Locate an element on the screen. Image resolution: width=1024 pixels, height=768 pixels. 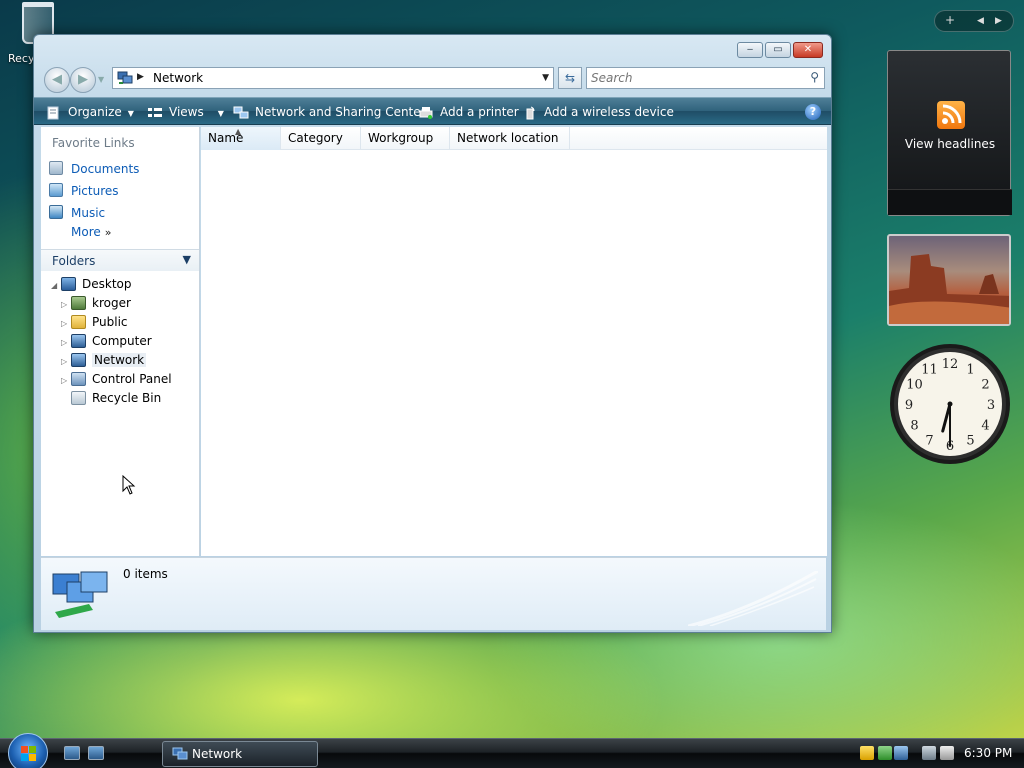
tree-item-computer: ▷ Computer is located at coordinates (106, 341).